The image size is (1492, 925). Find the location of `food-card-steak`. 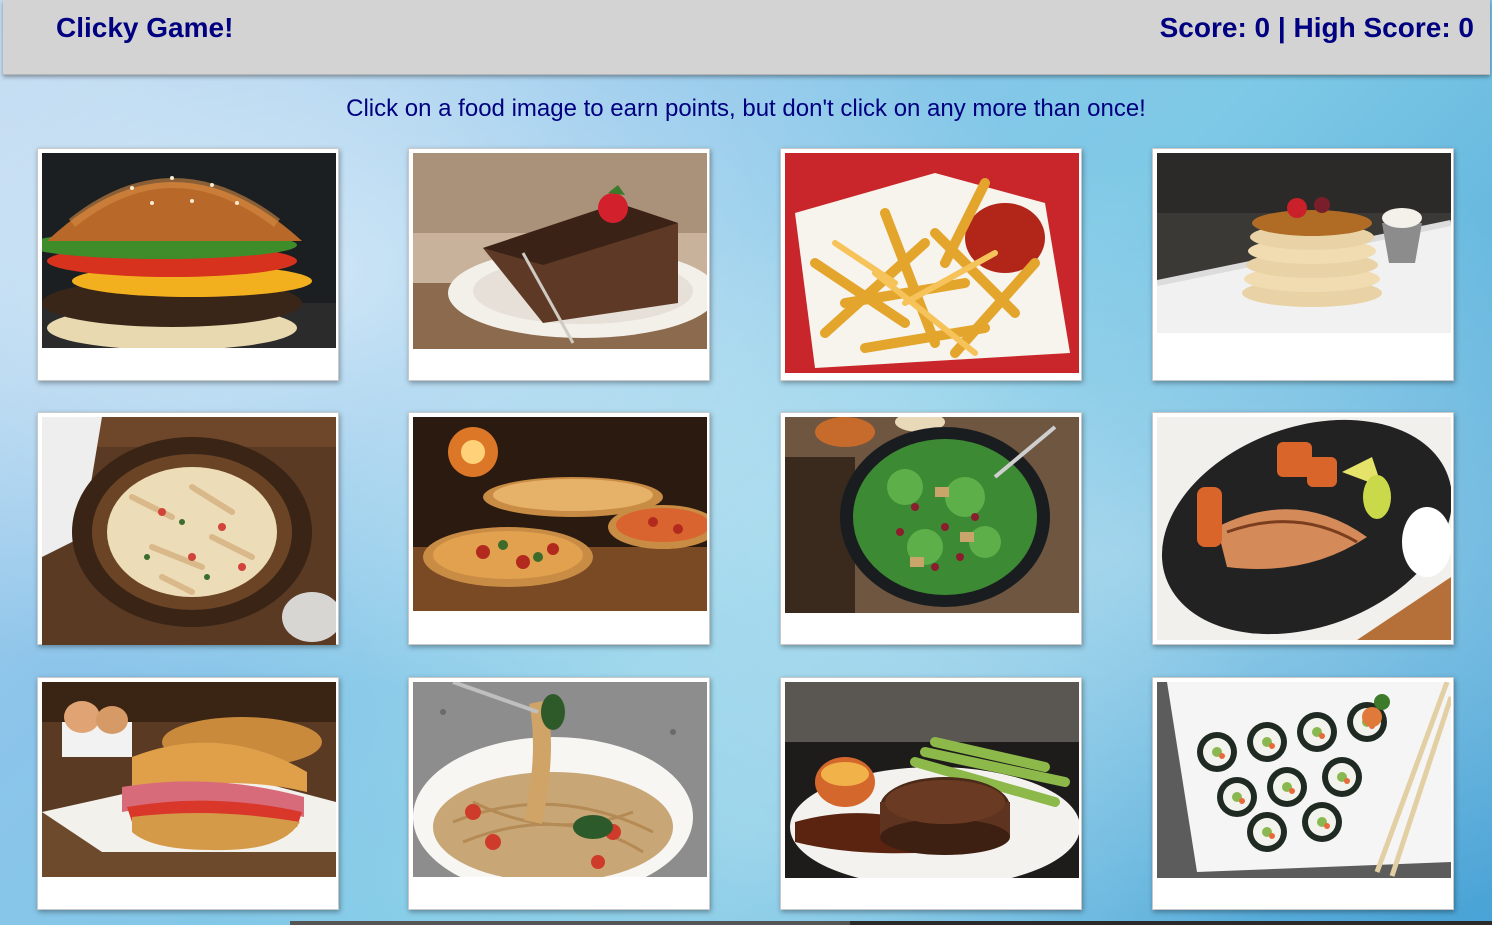

food-card-steak is located at coordinates (931, 793).